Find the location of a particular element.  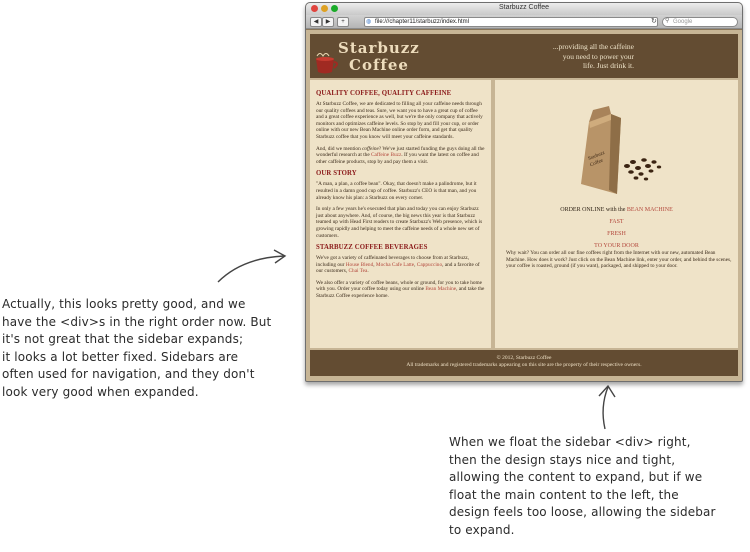

section-heading: QUALITY COFFEE, QUALITY CAFFEINE is located at coordinates (384, 93).